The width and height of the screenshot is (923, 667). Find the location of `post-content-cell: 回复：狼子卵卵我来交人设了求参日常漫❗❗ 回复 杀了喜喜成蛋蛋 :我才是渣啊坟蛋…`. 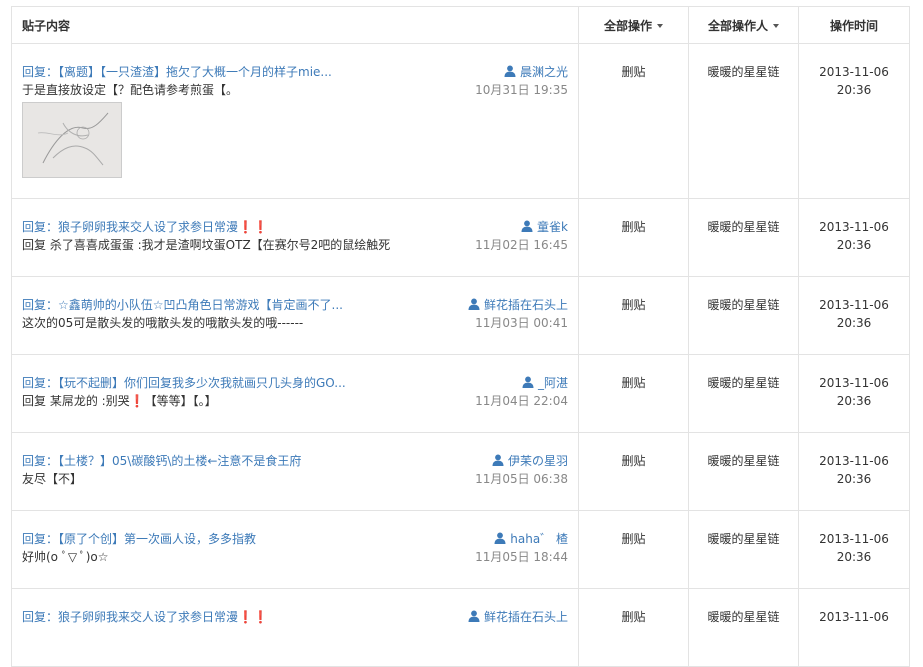

post-content-cell: 回复：狼子卵卵我来交人设了求参日常漫❗❗ 回复 杀了喜喜成蛋蛋 :我才是渣啊坟蛋… is located at coordinates (295, 237).